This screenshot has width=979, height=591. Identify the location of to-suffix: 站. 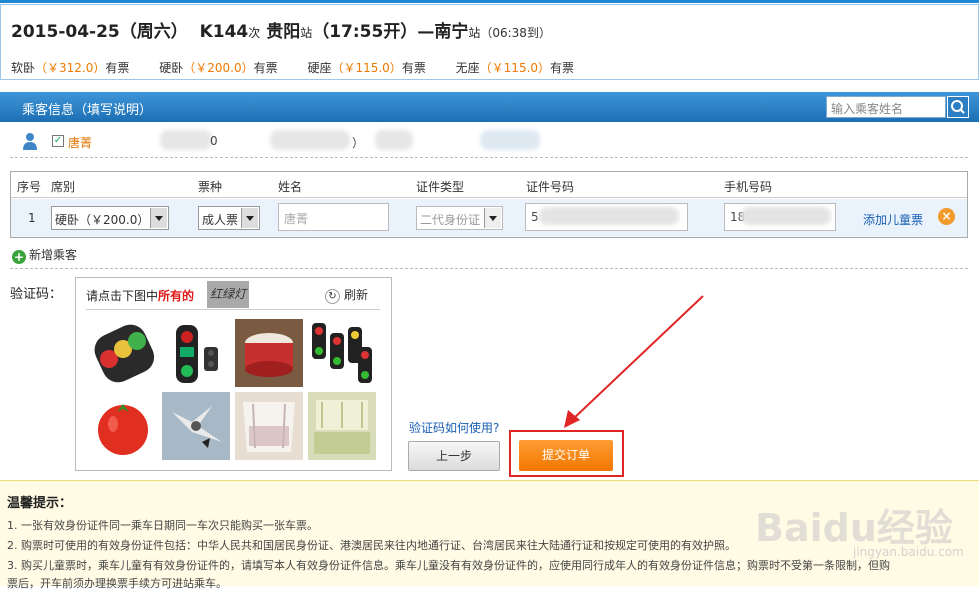
(474, 33).